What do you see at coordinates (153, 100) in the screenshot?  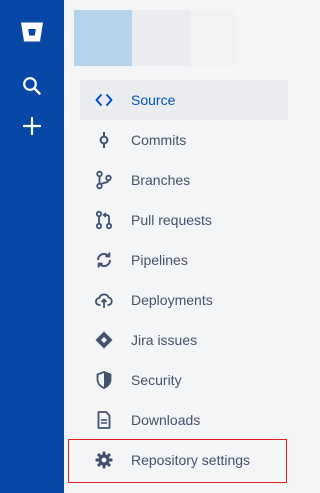 I see `sidebar-item-label: Source` at bounding box center [153, 100].